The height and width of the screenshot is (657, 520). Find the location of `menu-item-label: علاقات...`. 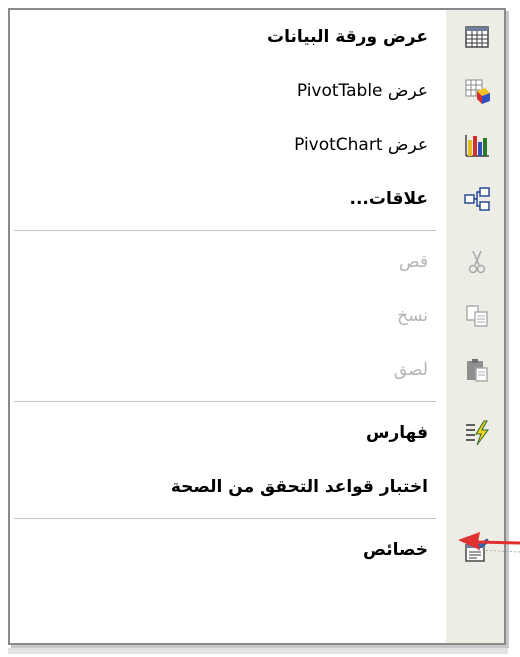

menu-item-label: علاقات... is located at coordinates (389, 199).